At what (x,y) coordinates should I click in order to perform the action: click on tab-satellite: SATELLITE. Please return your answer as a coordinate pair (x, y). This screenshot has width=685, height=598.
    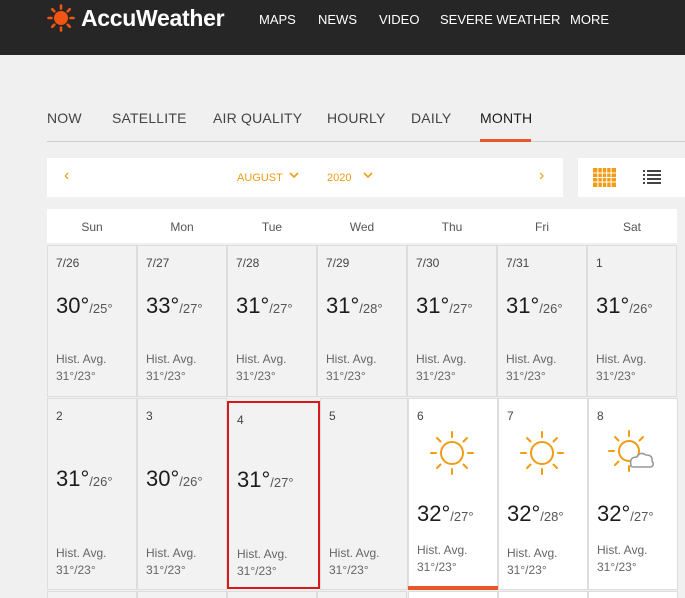
    Looking at the image, I should click on (149, 118).